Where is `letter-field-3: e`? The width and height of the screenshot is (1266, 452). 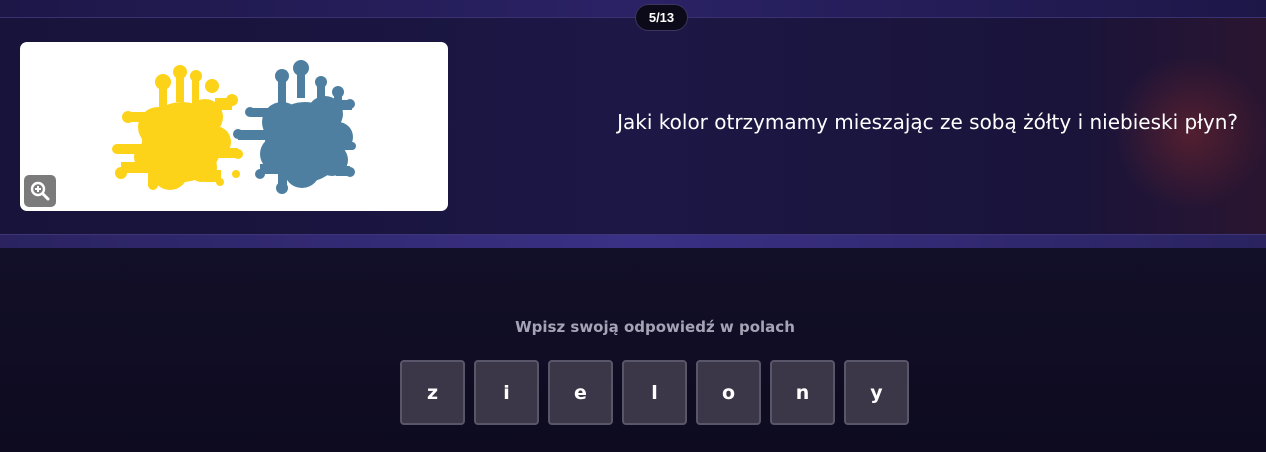 letter-field-3: e is located at coordinates (580, 392).